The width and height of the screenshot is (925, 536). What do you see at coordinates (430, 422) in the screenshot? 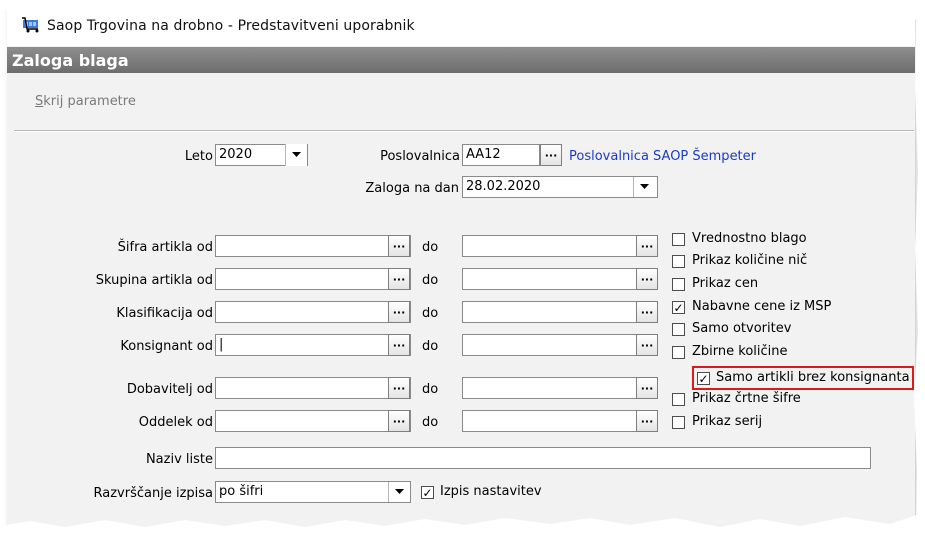
I see `oddelek-do-label: do` at bounding box center [430, 422].